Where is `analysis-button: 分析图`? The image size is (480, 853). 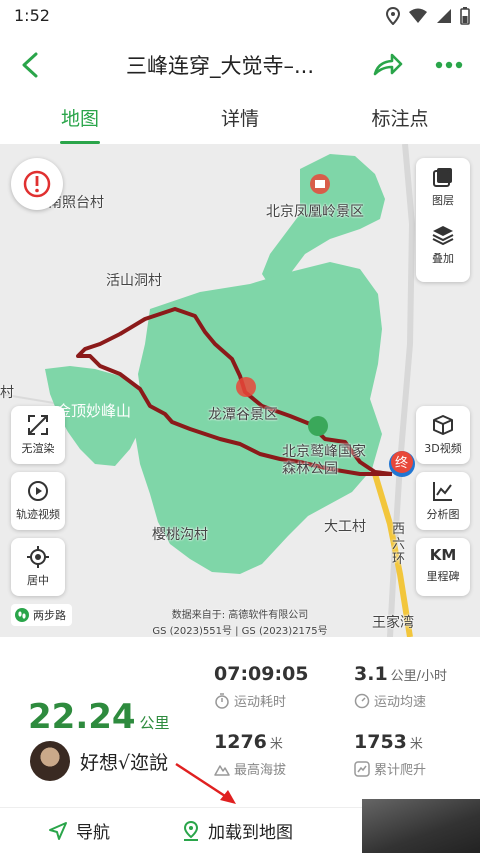 analysis-button: 分析图 is located at coordinates (443, 501).